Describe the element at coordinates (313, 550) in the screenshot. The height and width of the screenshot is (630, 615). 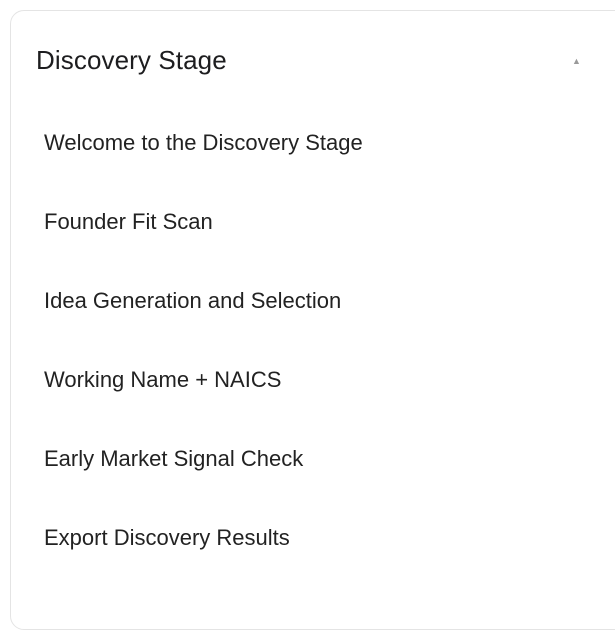
I see `list-item-export-discovery-results: Export Discovery Results` at that location.